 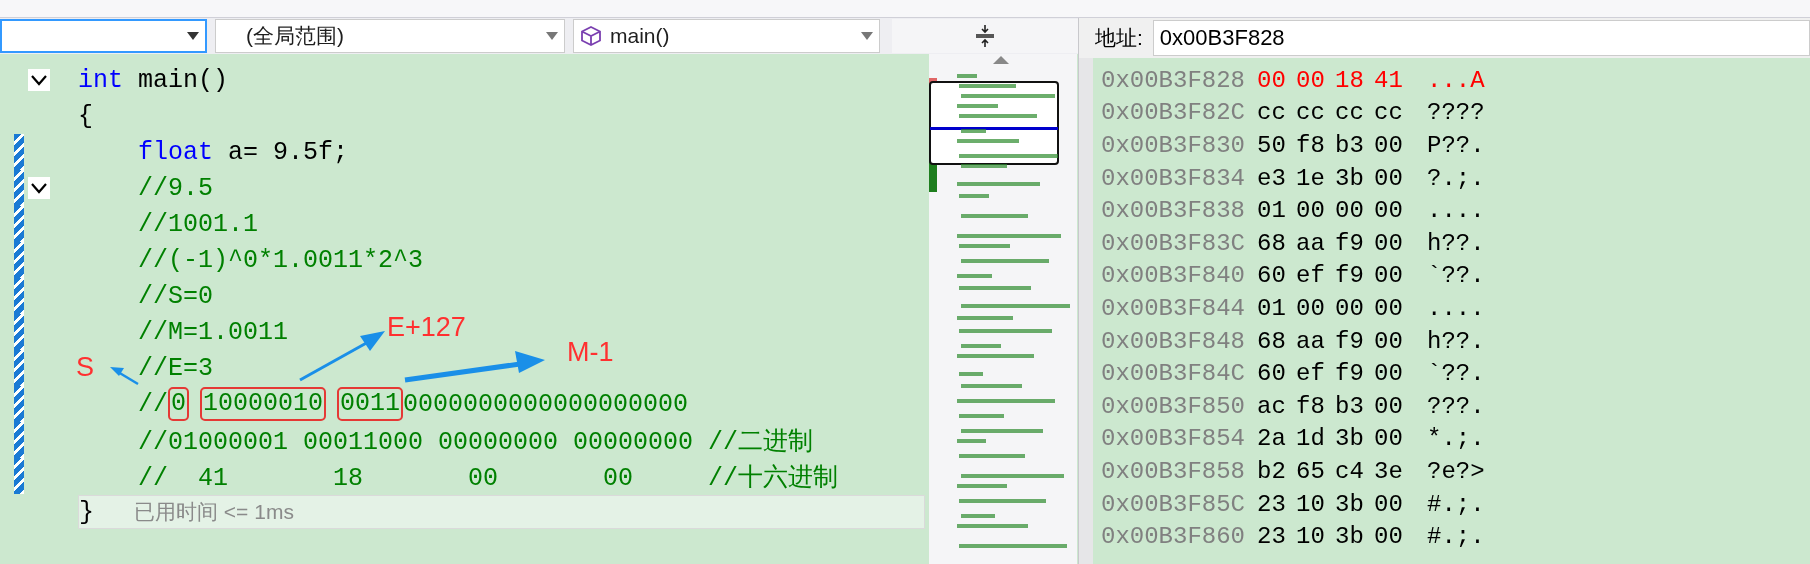 What do you see at coordinates (1456, 145) in the screenshot?
I see `memory-ascii: P??.` at bounding box center [1456, 145].